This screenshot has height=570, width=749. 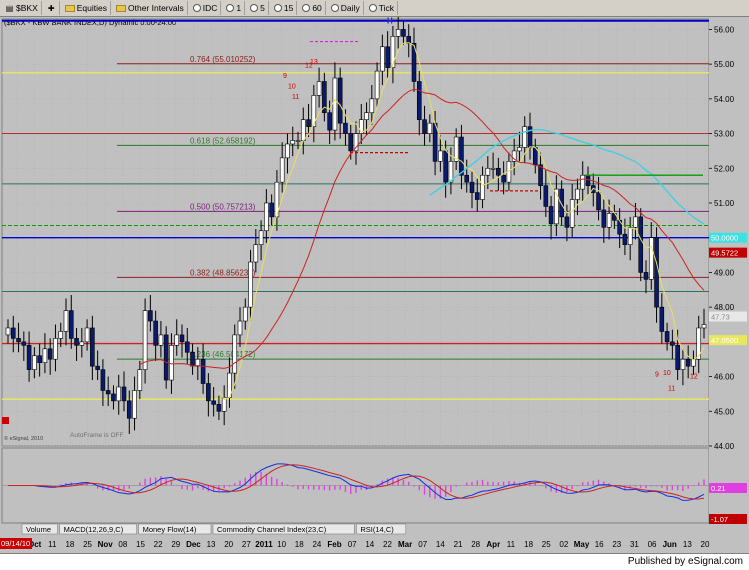 What do you see at coordinates (193, 544) in the screenshot?
I see `date-tick-label: Dec` at bounding box center [193, 544].